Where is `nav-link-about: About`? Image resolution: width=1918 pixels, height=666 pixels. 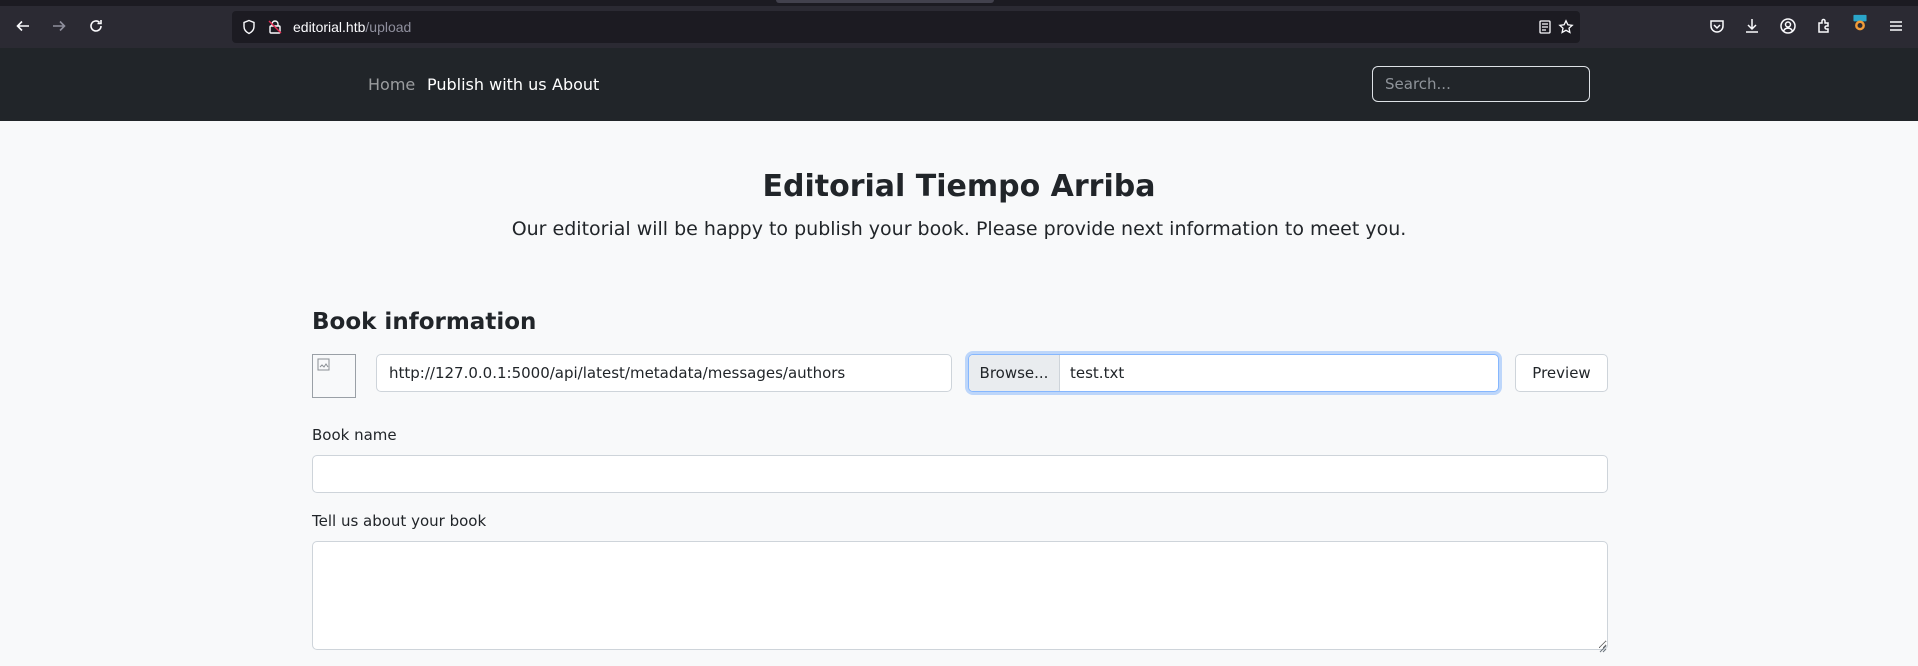
nav-link-about: About is located at coordinates (575, 85).